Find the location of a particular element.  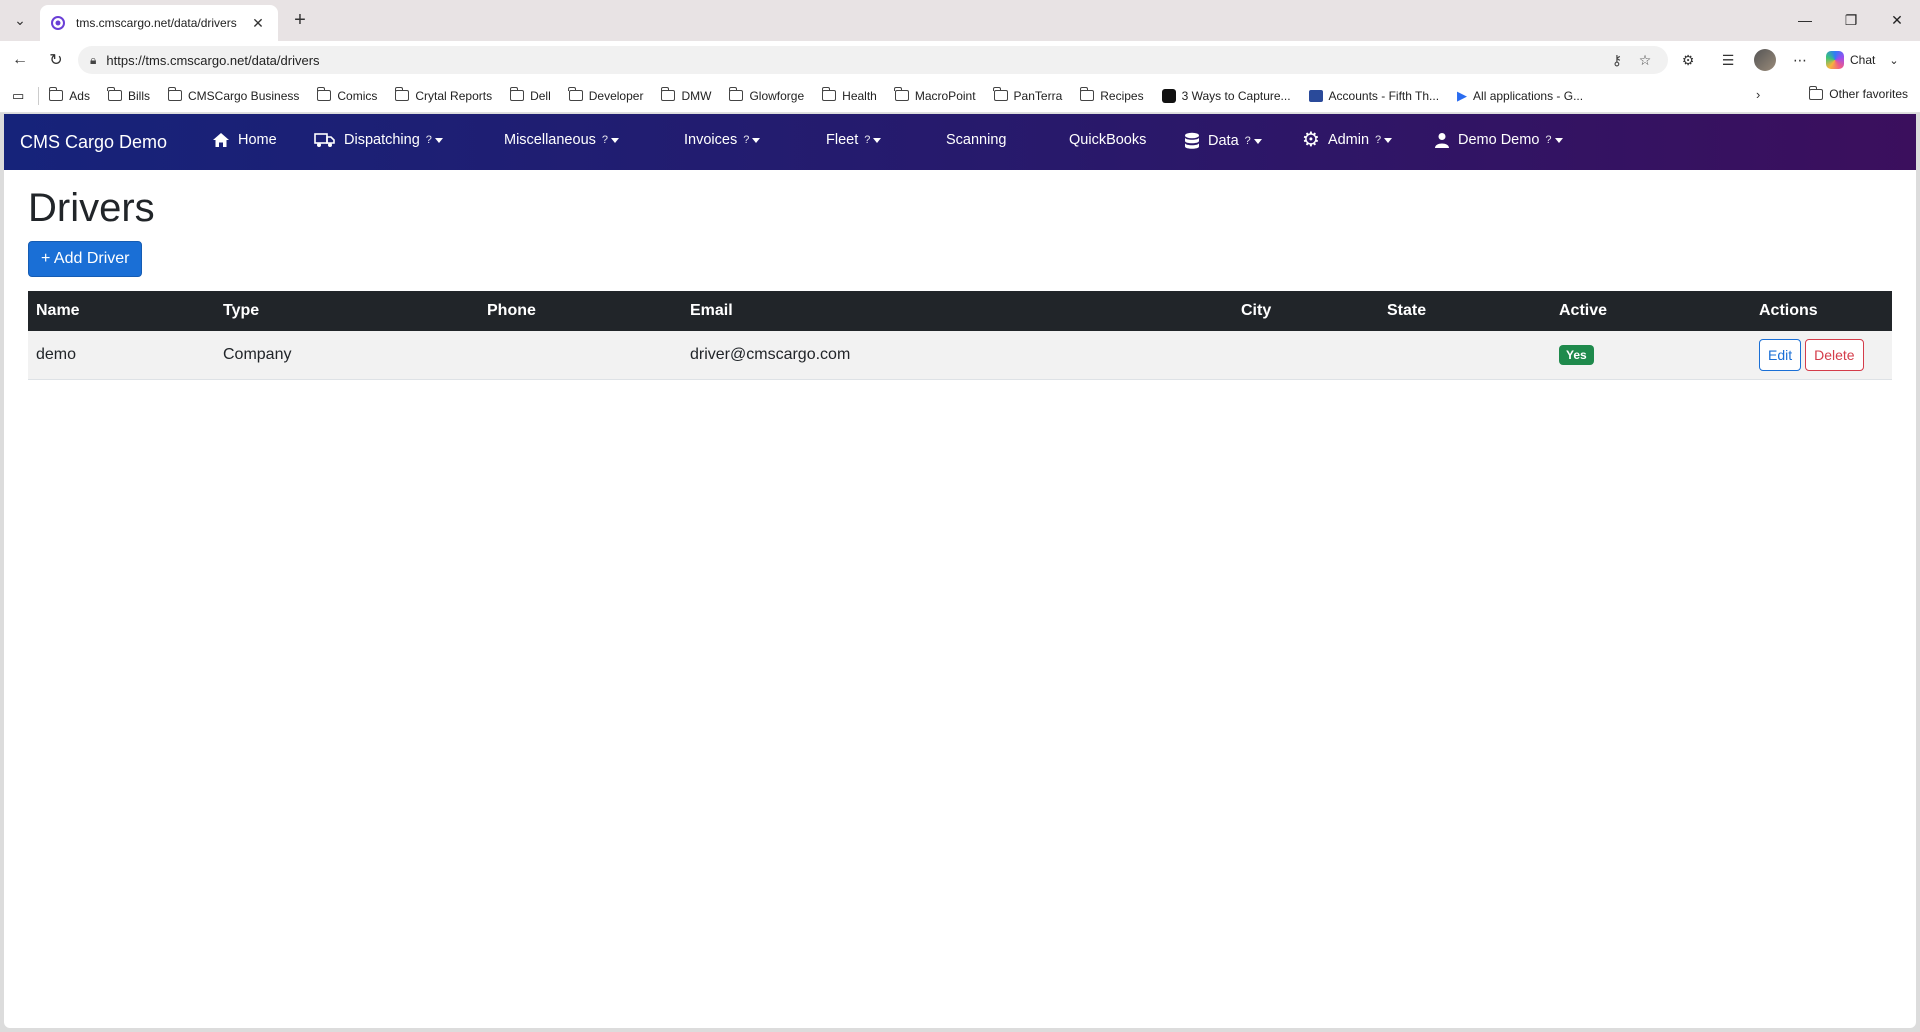

back-arrow-icon: ← is located at coordinates (20, 60).